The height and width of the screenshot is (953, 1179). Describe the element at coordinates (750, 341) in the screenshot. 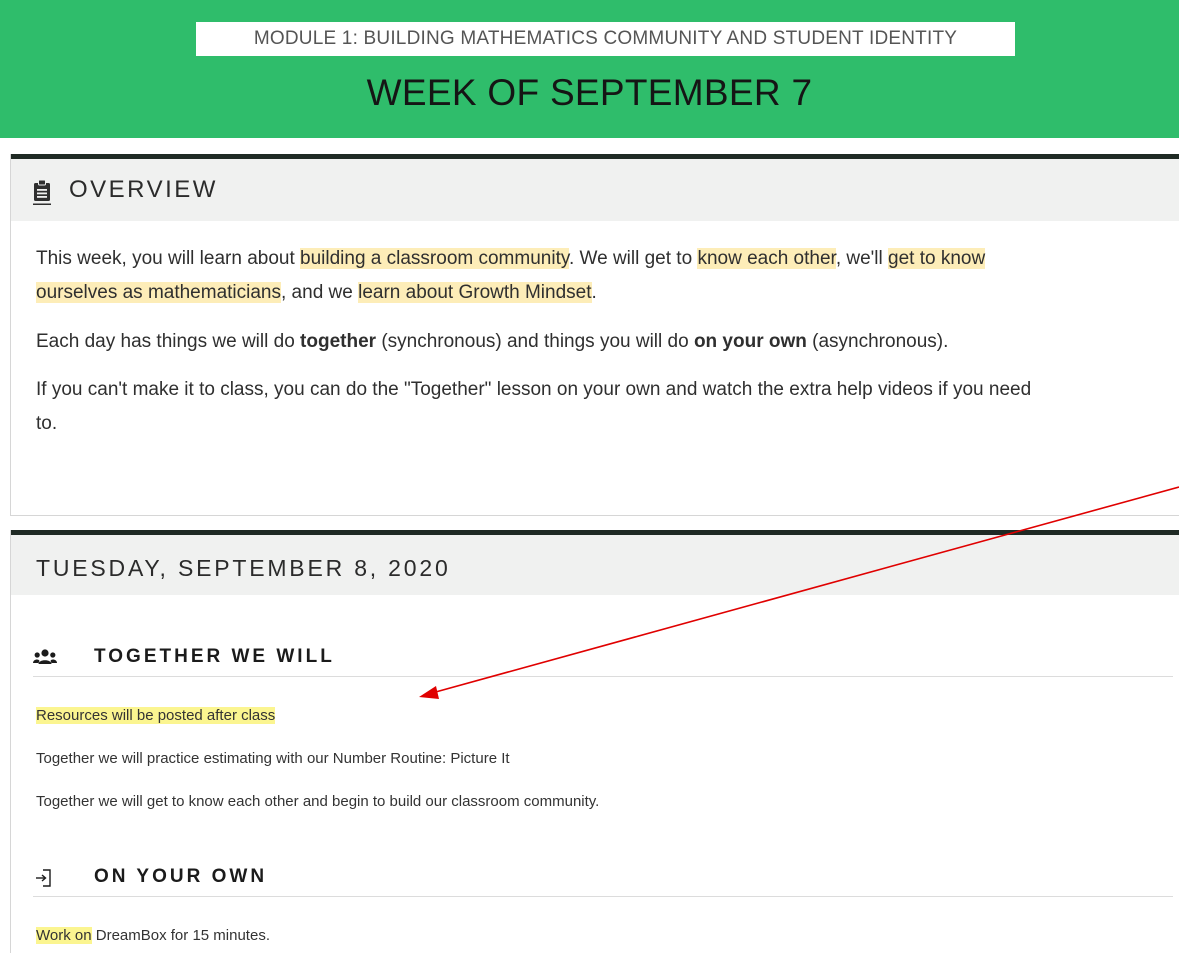

I see `bold-on-your-own: on your own` at that location.